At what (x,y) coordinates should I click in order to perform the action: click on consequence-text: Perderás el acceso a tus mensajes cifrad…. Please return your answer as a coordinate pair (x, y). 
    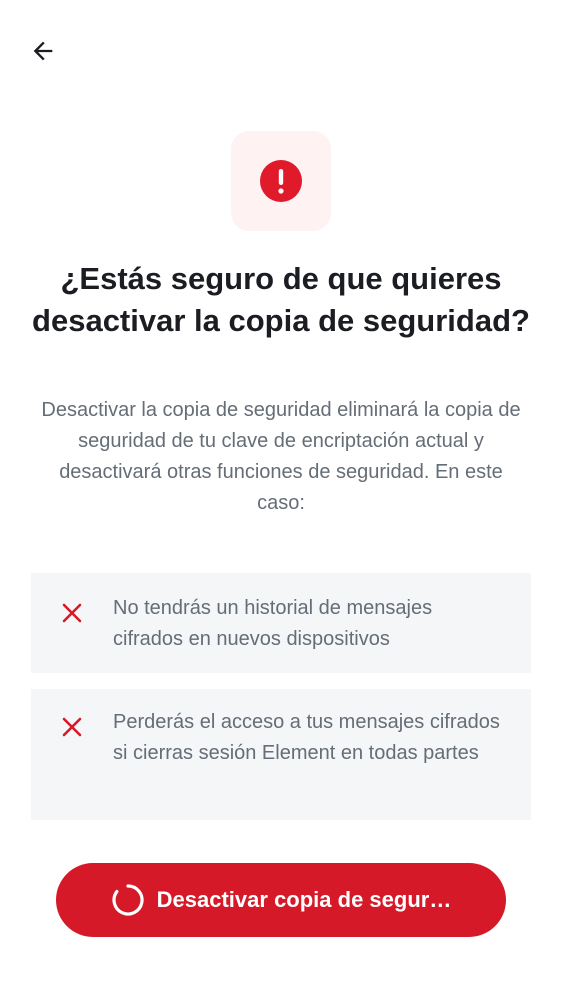
    Looking at the image, I should click on (306, 737).